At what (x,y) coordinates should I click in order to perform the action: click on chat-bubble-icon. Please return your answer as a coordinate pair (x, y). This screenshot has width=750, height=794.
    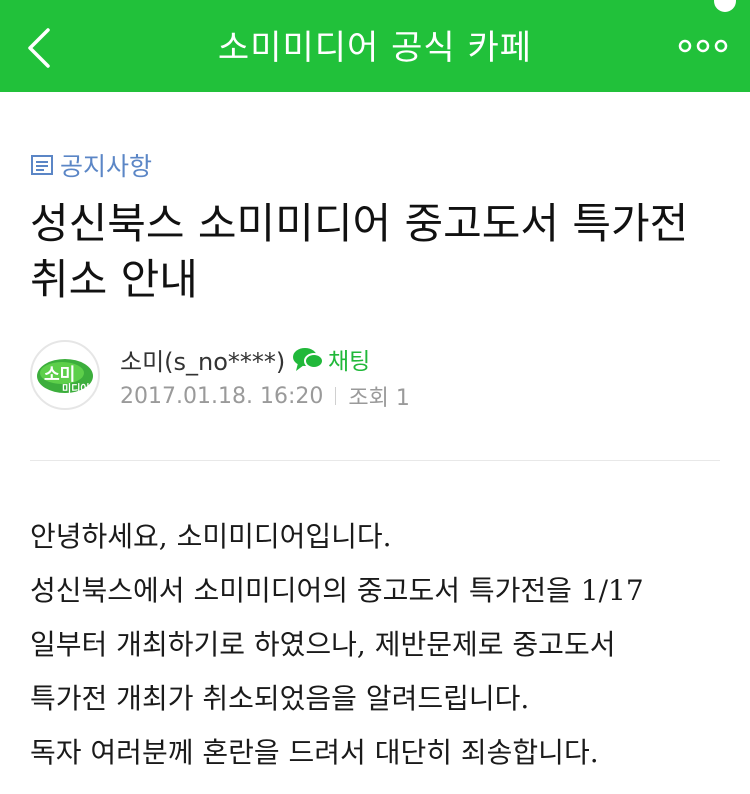
    Looking at the image, I should click on (308, 359).